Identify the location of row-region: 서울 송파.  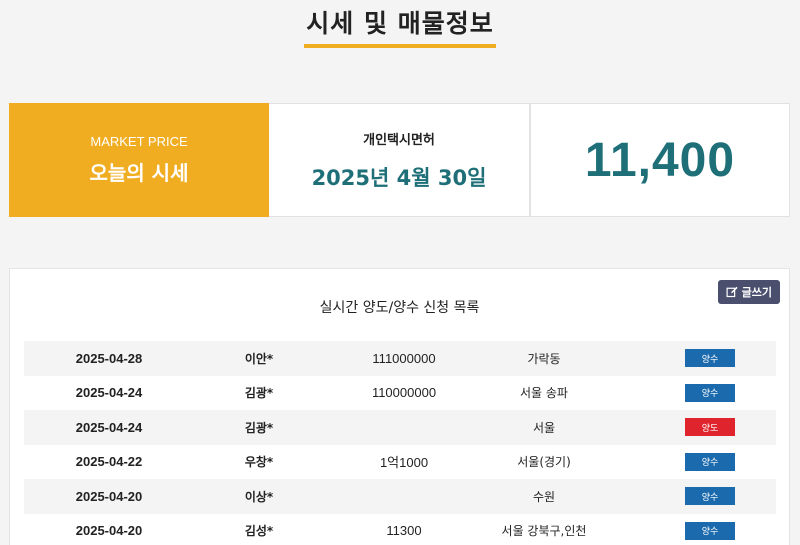
(544, 393).